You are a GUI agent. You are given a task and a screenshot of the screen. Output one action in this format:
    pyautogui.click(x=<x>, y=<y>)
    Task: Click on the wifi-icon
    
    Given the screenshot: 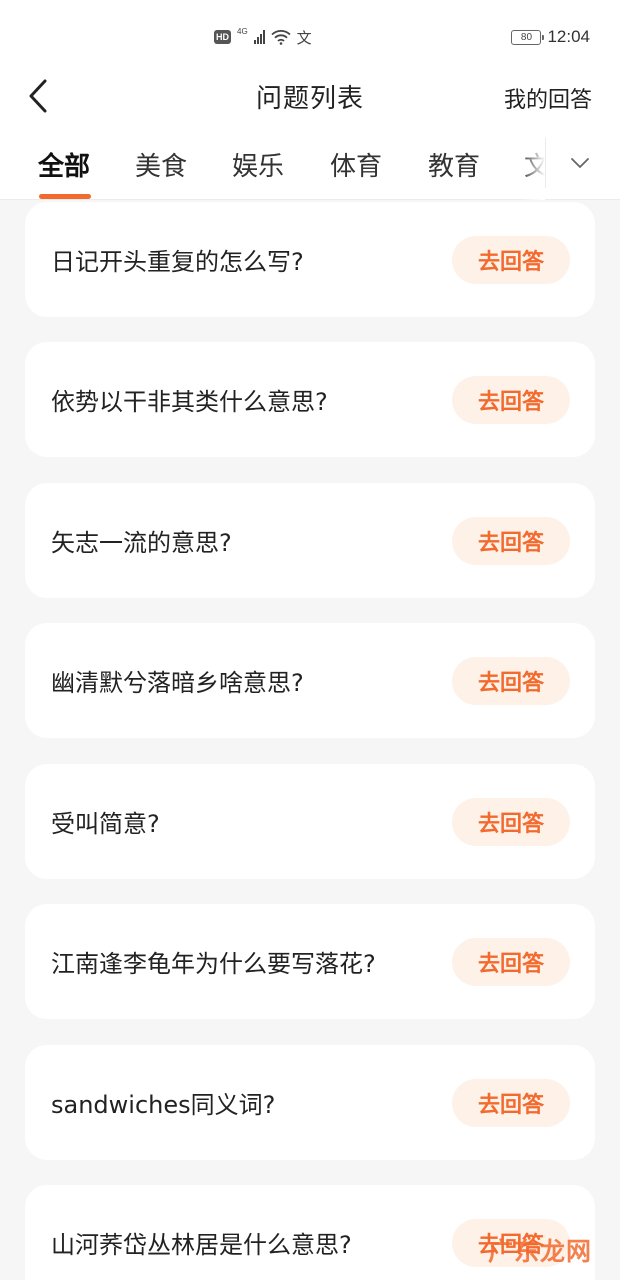 What is the action you would take?
    pyautogui.click(x=281, y=37)
    